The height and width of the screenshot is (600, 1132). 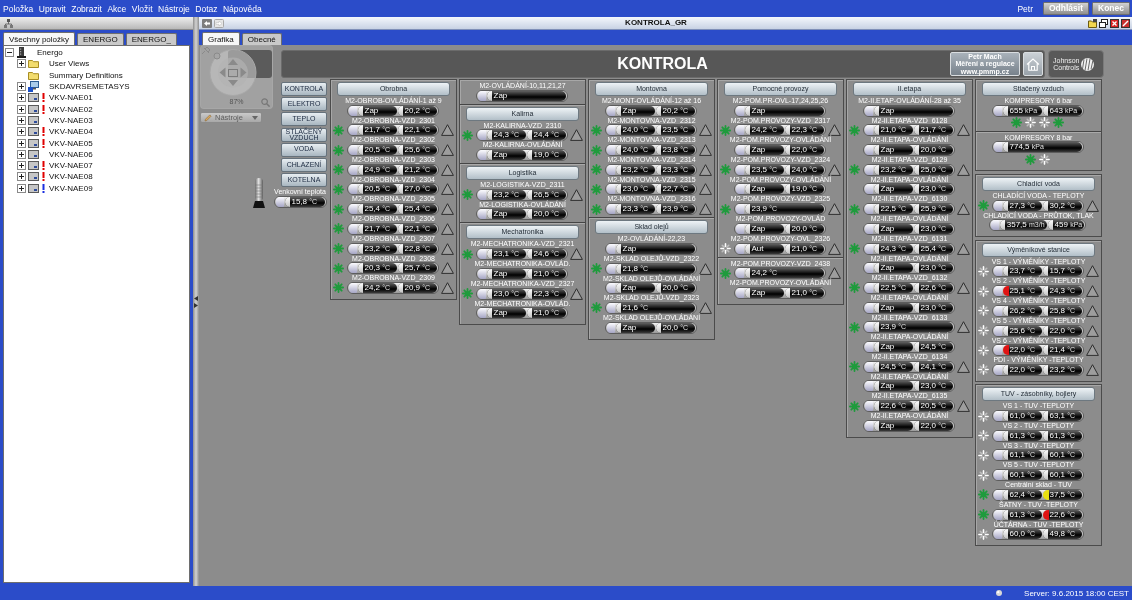 What do you see at coordinates (1114, 23) in the screenshot?
I see `close-icon` at bounding box center [1114, 23].